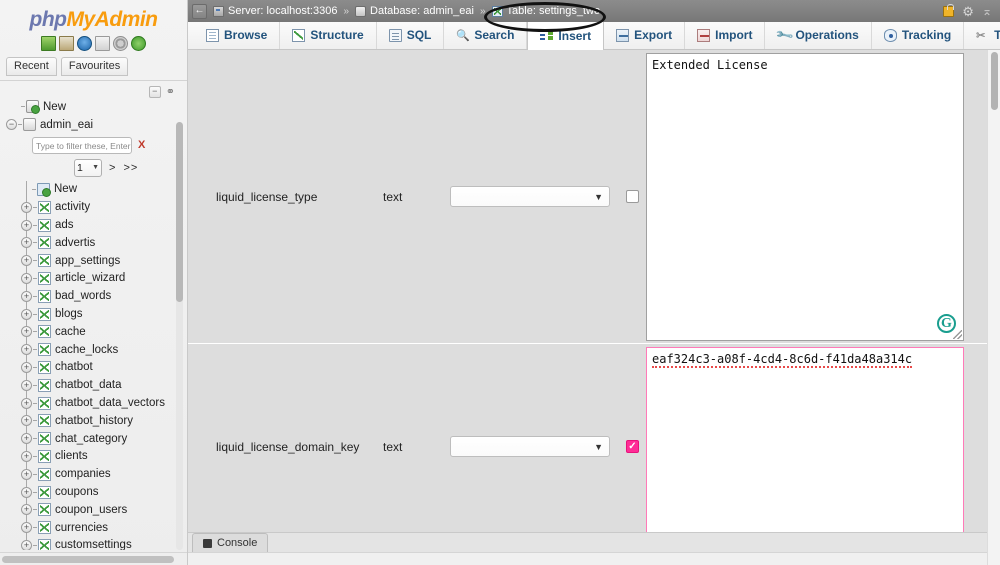 The width and height of the screenshot is (1000, 565). I want to click on tab-label: Structure, so click(337, 35).